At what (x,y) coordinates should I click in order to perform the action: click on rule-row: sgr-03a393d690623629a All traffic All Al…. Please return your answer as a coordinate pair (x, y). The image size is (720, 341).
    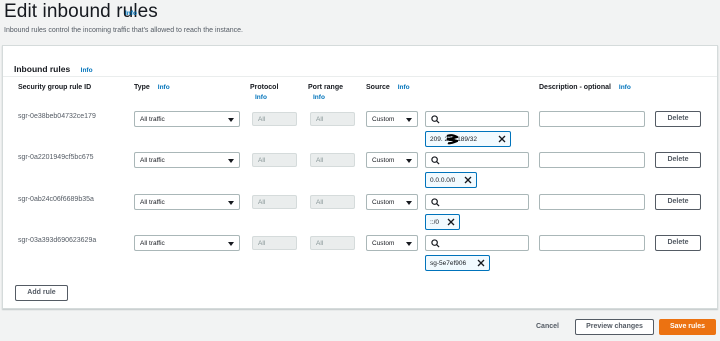
    Looking at the image, I should click on (361, 255).